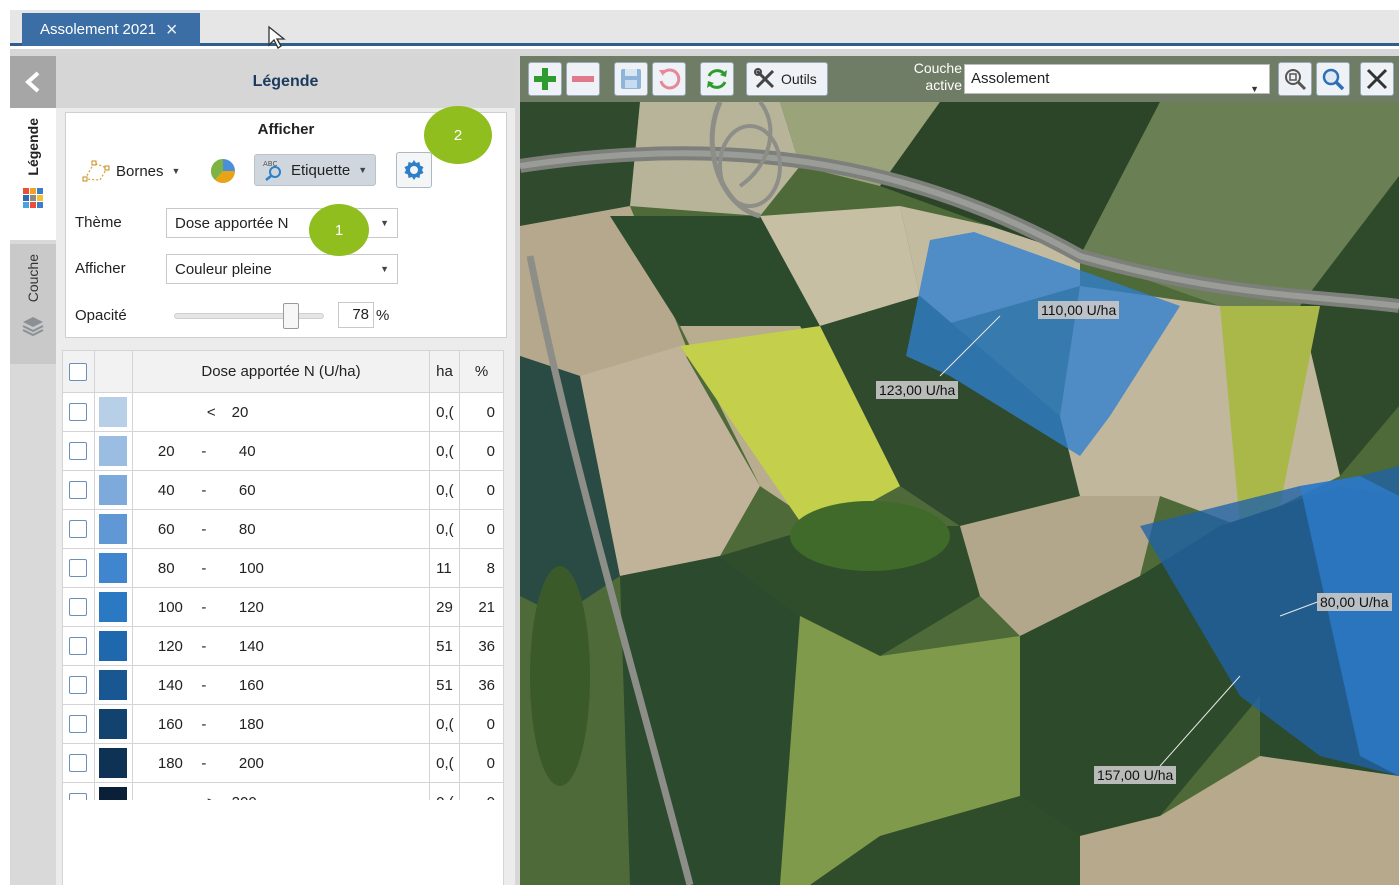  Describe the element at coordinates (1010, 78) in the screenshot. I see `active-layer-value: Assolement` at that location.